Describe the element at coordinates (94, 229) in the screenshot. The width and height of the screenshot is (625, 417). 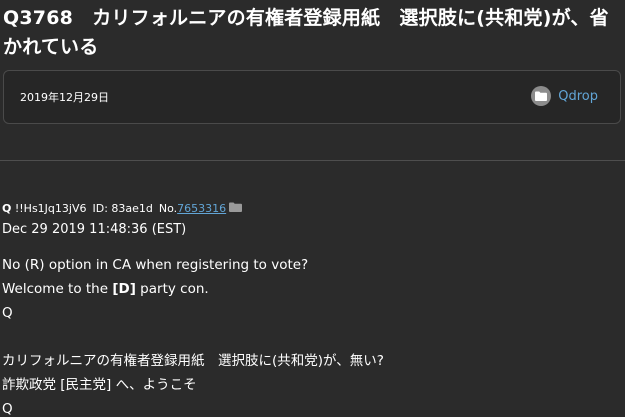
I see `post-timestamp: Dec 29 2019 11:48:36 (EST)` at that location.